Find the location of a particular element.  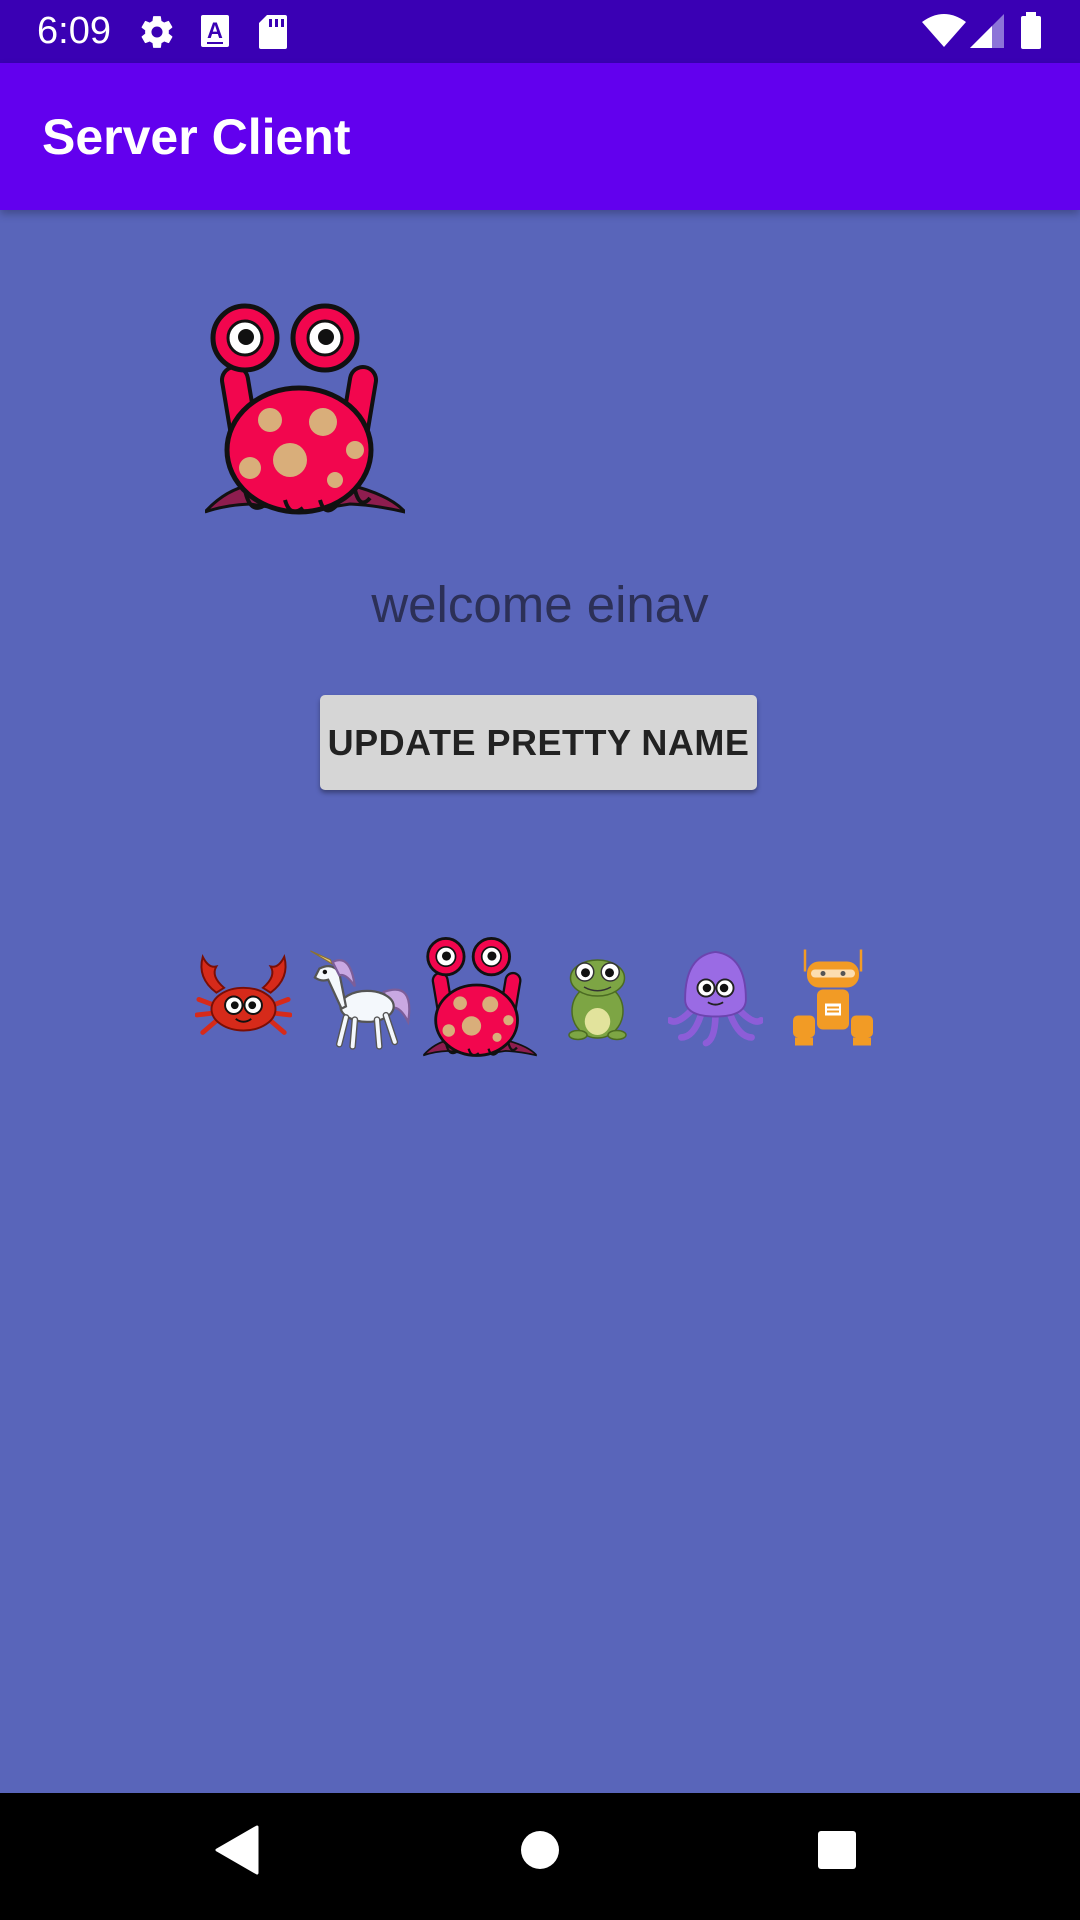

frog-icon is located at coordinates (597, 997).